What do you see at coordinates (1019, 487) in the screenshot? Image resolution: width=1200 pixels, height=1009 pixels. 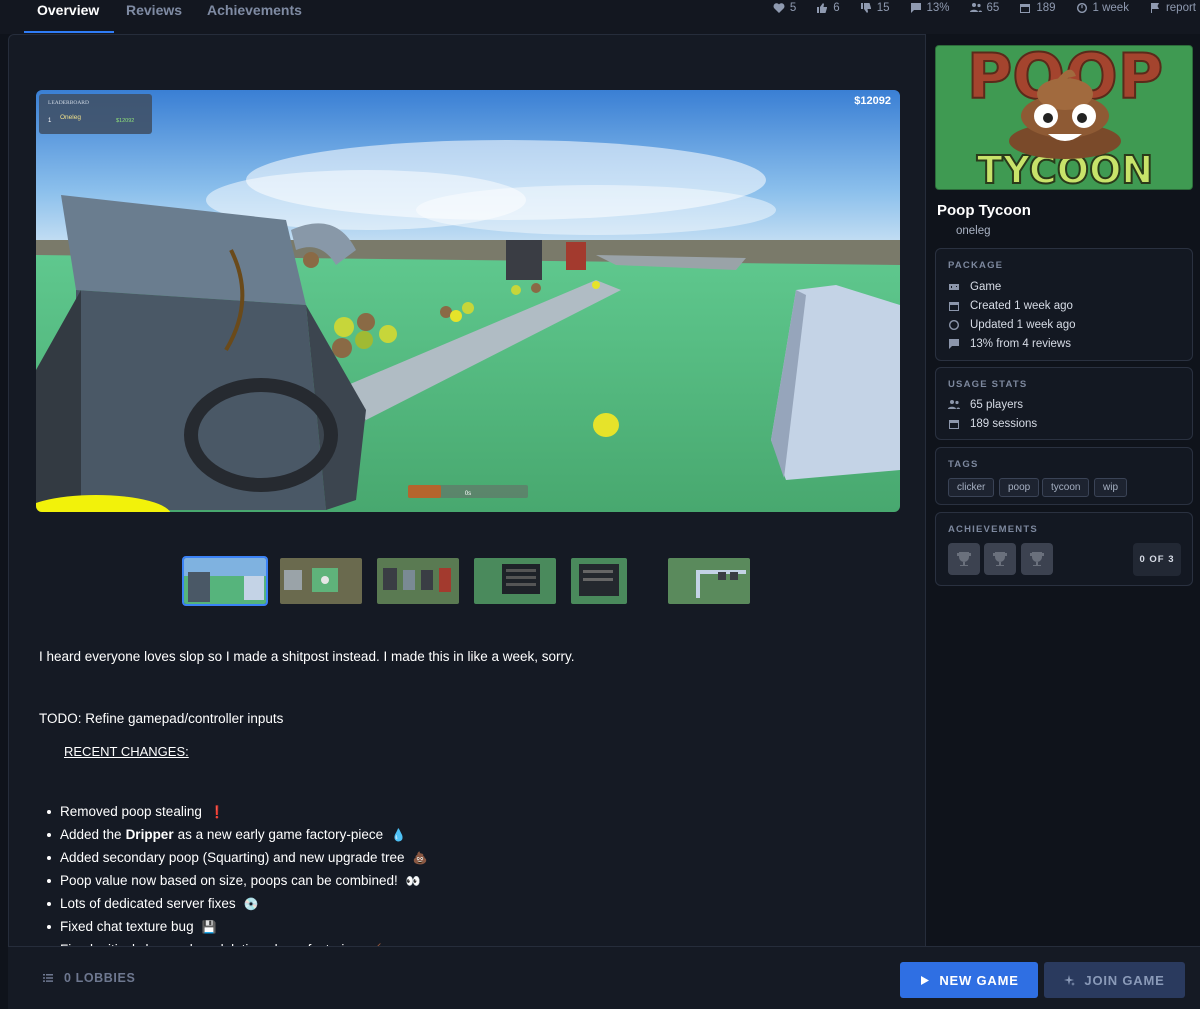 I see `tag-poop: poop` at bounding box center [1019, 487].